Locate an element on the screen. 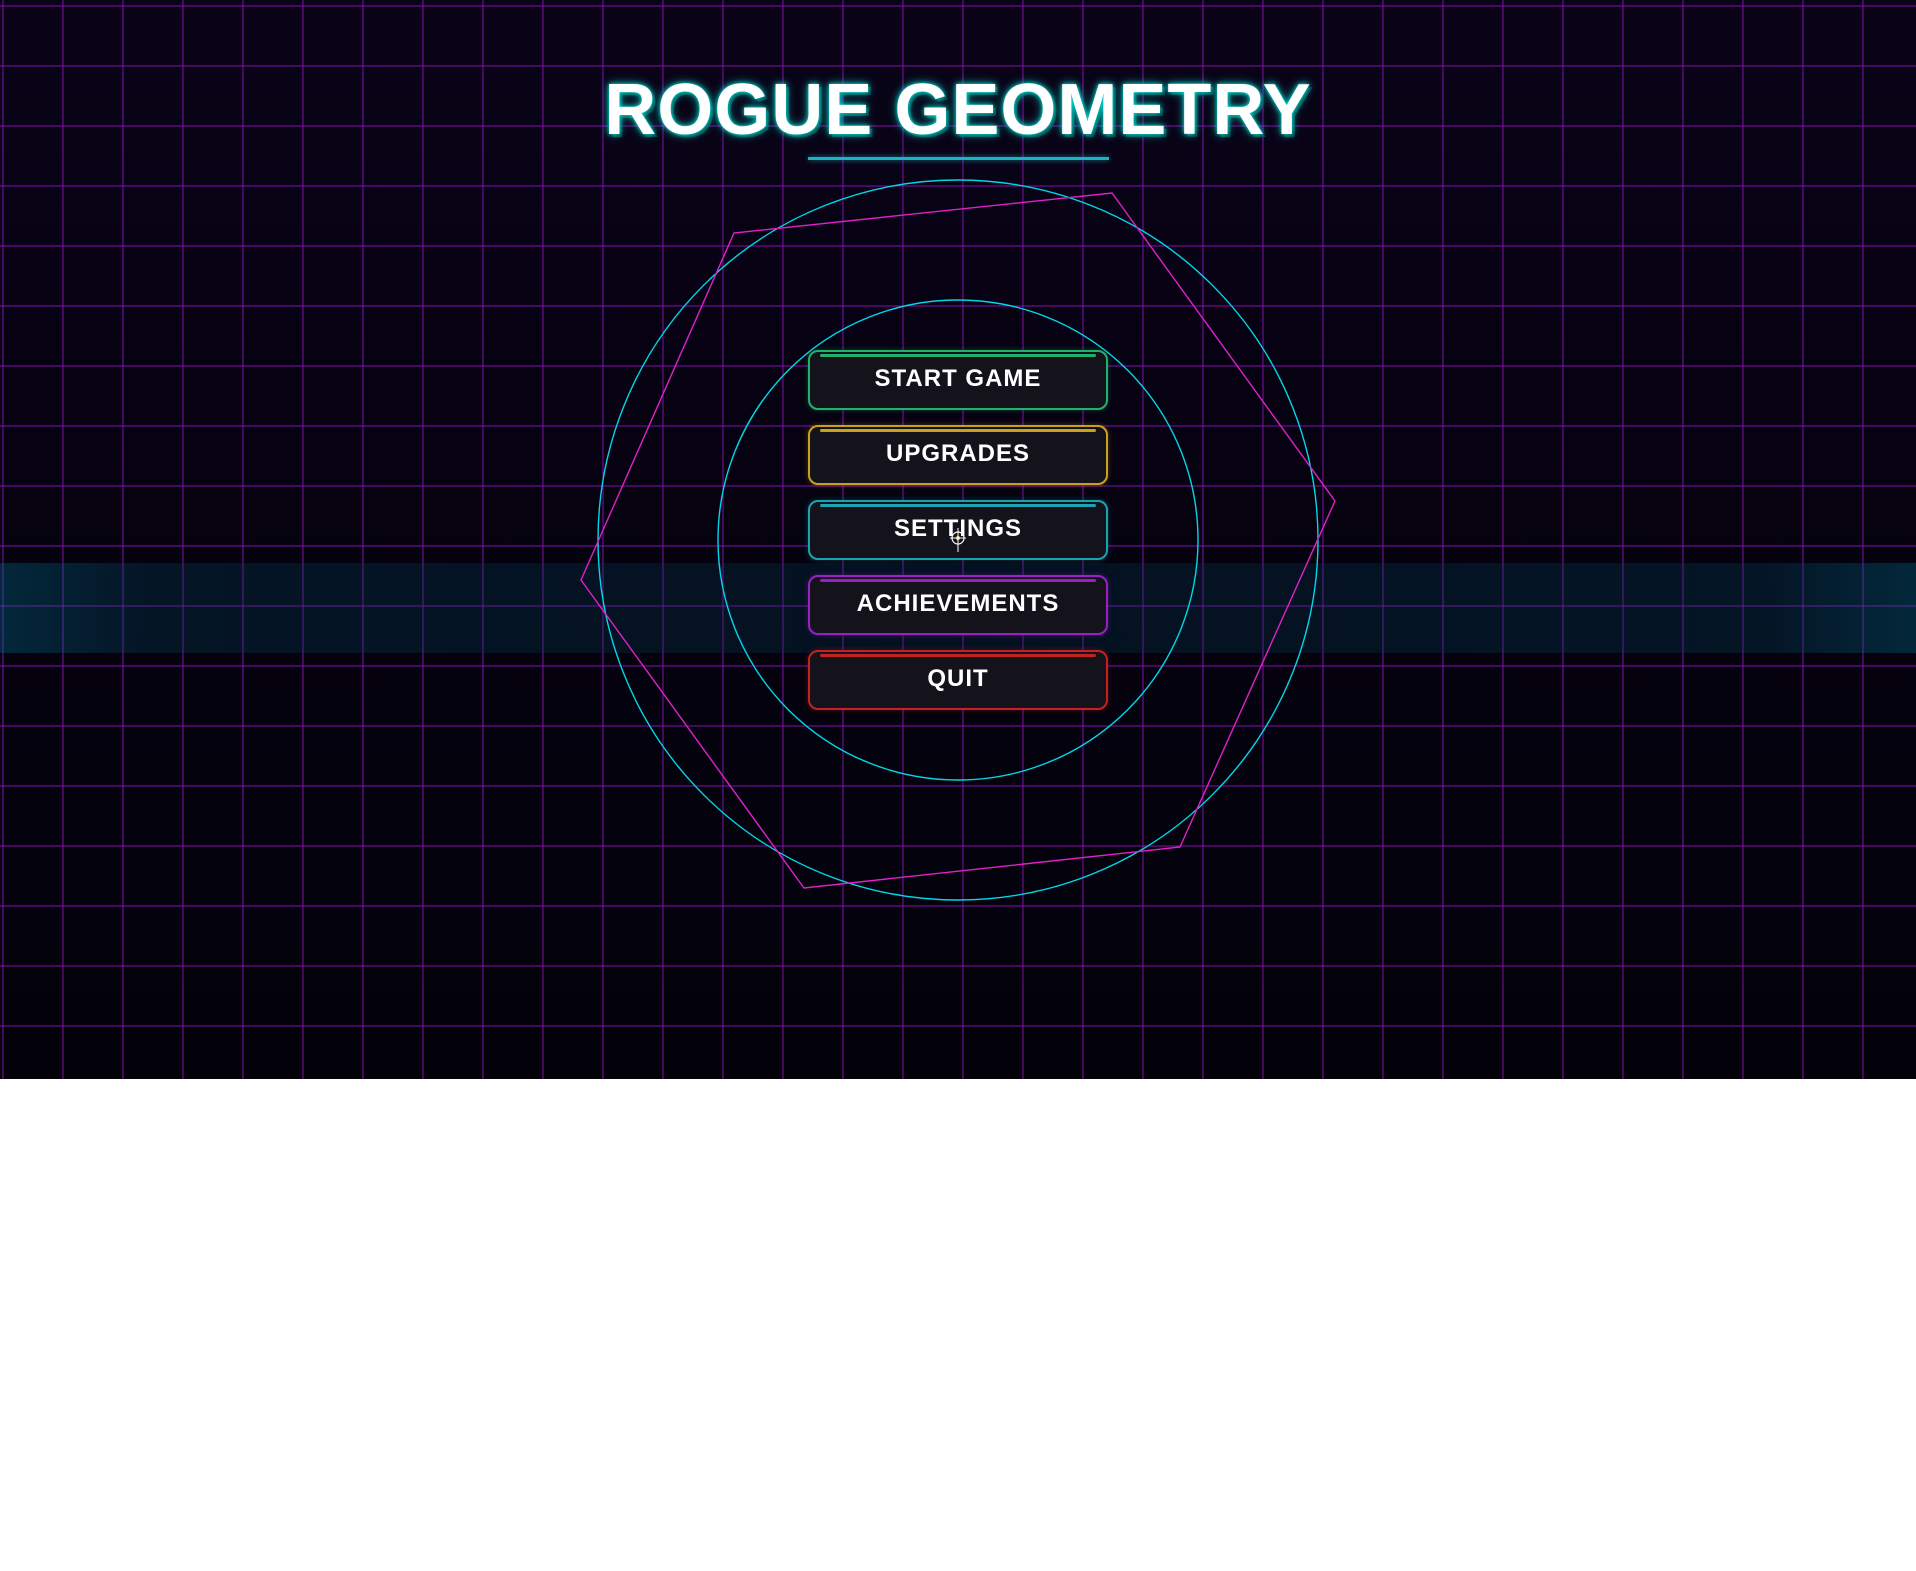 The width and height of the screenshot is (1916, 1571). upgrades-button: UPGRADES is located at coordinates (958, 455).